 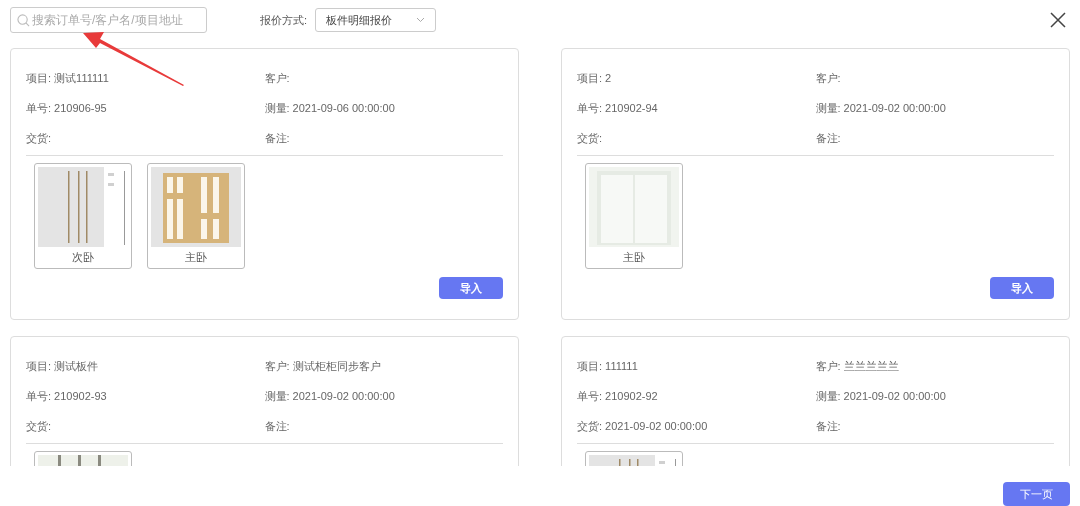 I want to click on search-field: 搜索订单号/客户名/项目地址, so click(x=108, y=20).